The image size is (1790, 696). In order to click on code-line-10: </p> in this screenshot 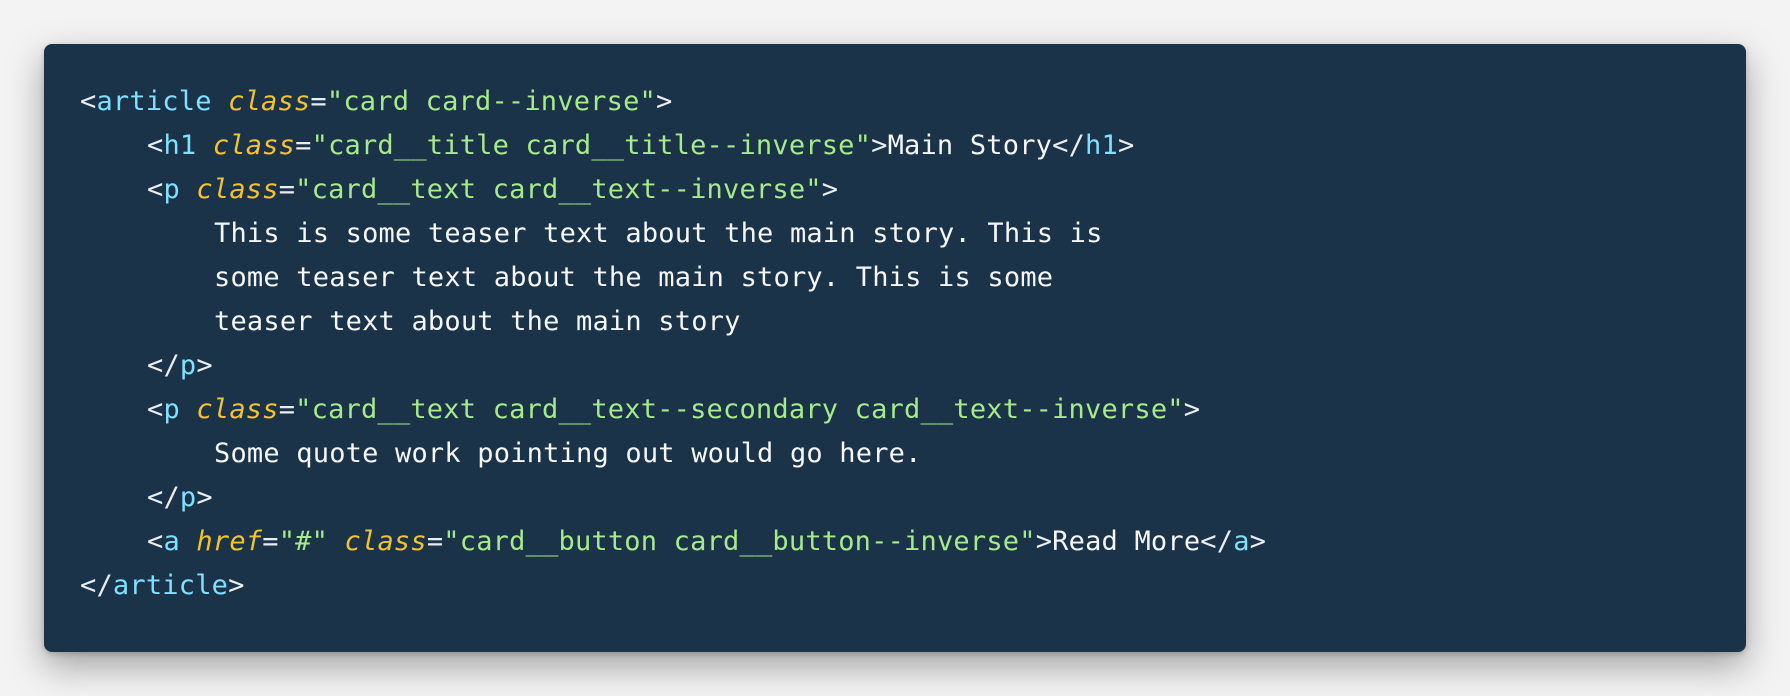, I will do `click(913, 498)`.